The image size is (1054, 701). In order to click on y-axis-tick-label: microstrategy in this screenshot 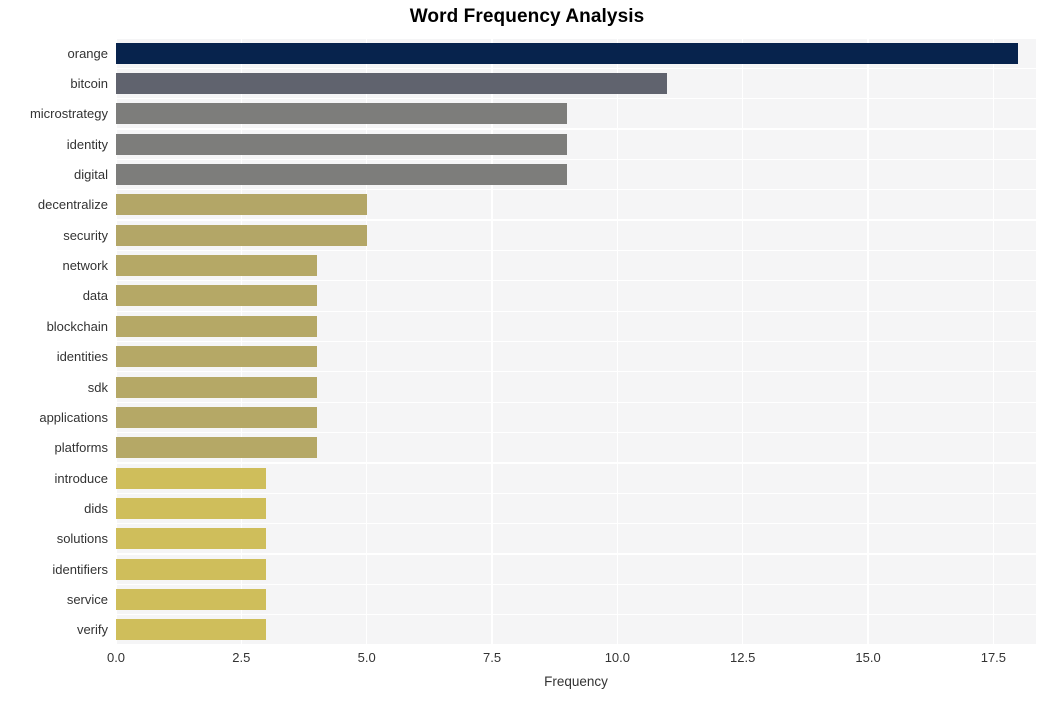, I will do `click(68, 114)`.